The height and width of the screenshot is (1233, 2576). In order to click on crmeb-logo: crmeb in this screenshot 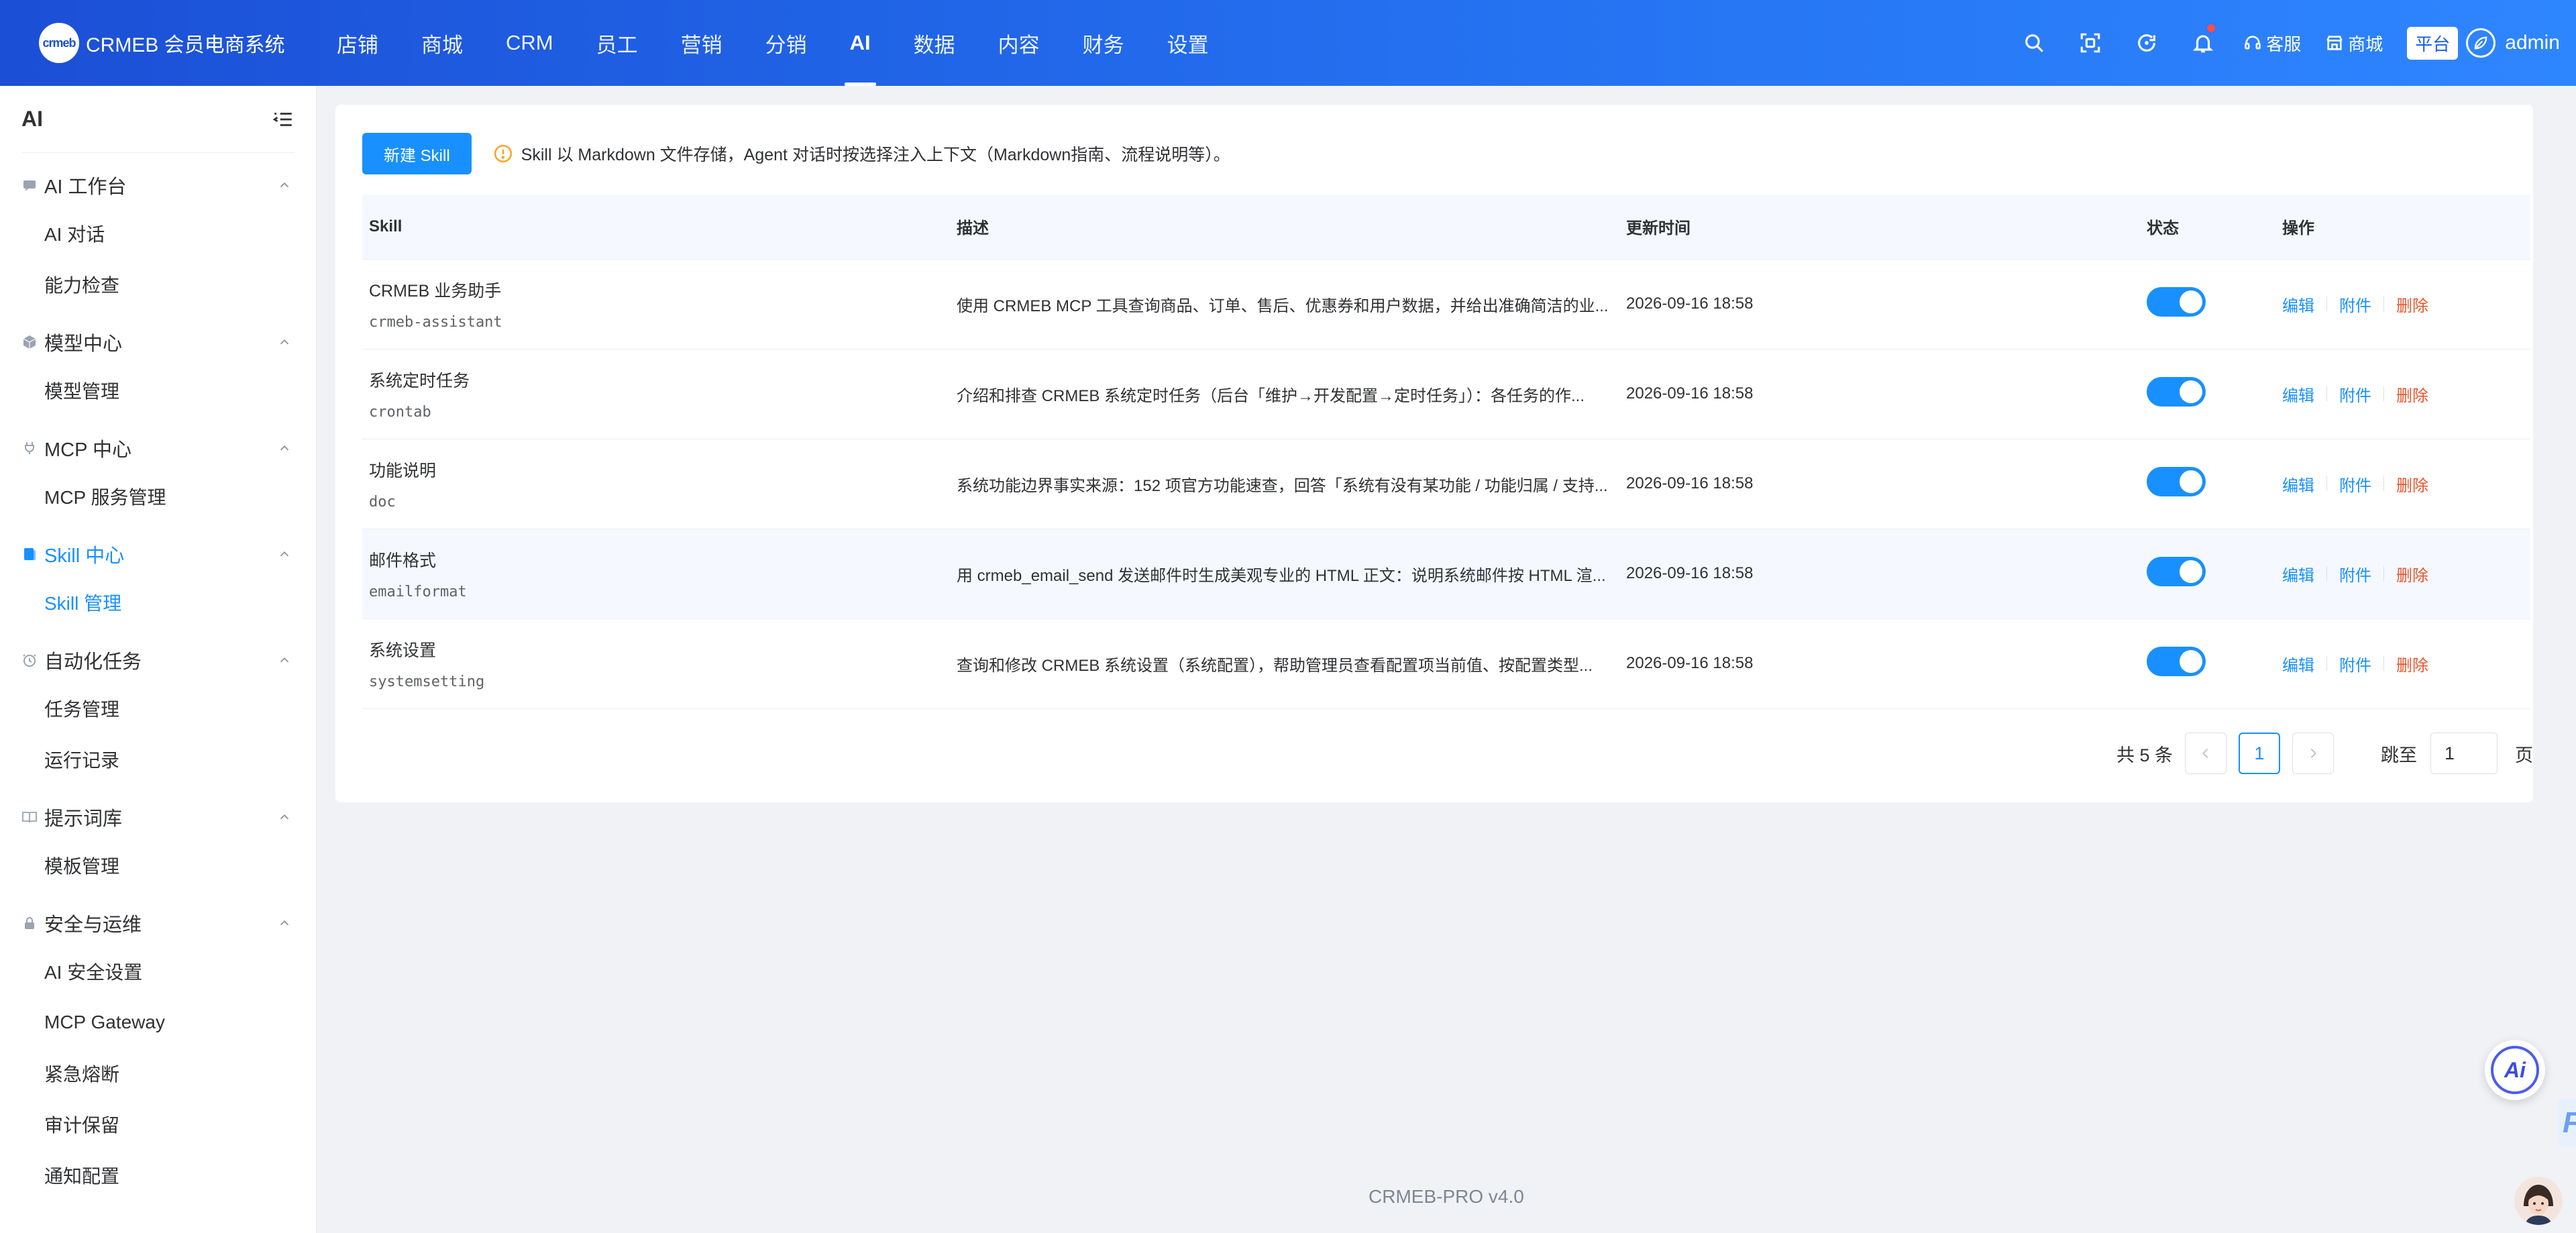, I will do `click(59, 43)`.